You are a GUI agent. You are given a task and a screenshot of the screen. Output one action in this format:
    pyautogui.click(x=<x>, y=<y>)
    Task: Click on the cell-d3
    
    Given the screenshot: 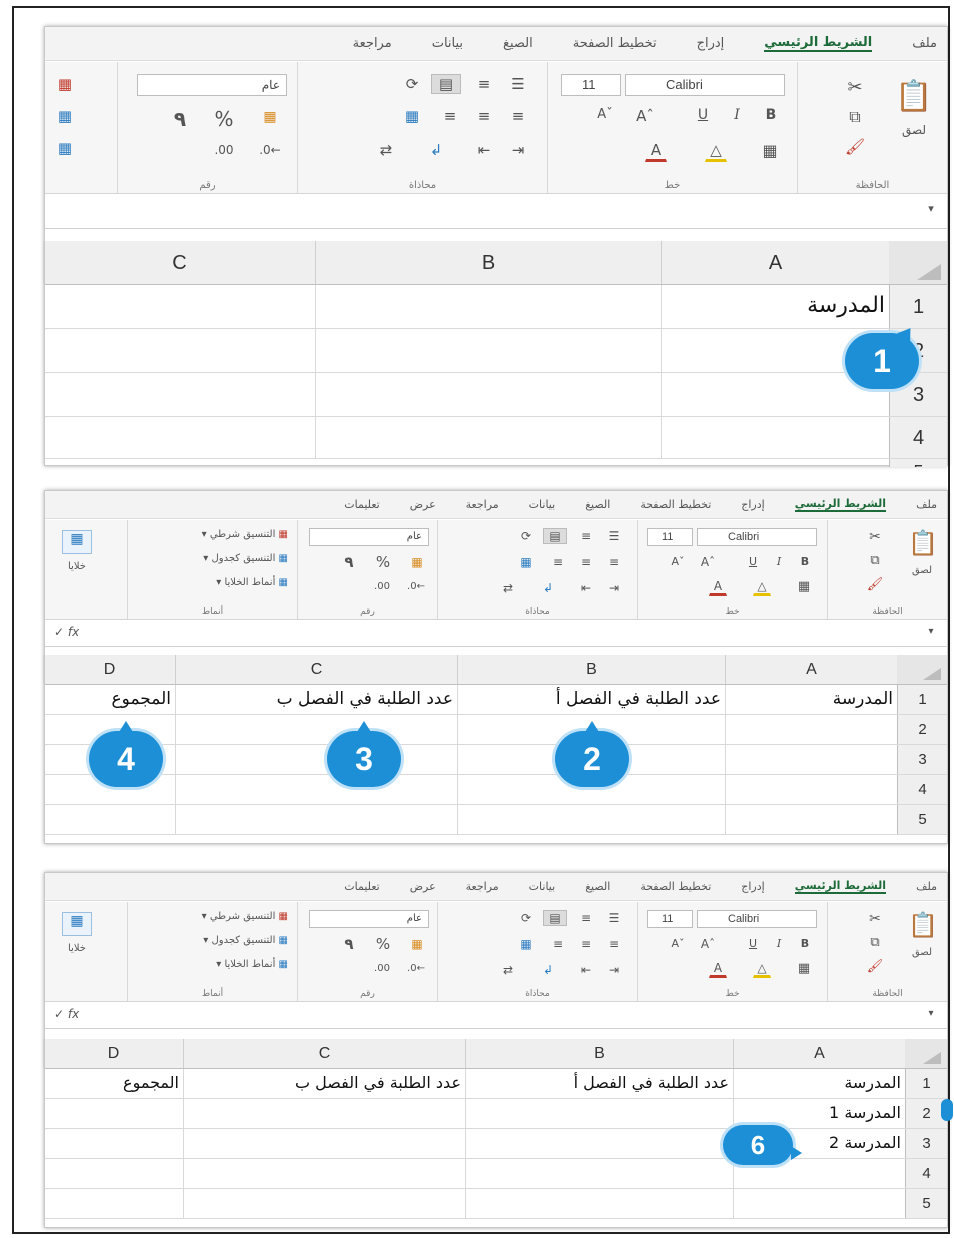 What is the action you would take?
    pyautogui.click(x=113, y=1143)
    